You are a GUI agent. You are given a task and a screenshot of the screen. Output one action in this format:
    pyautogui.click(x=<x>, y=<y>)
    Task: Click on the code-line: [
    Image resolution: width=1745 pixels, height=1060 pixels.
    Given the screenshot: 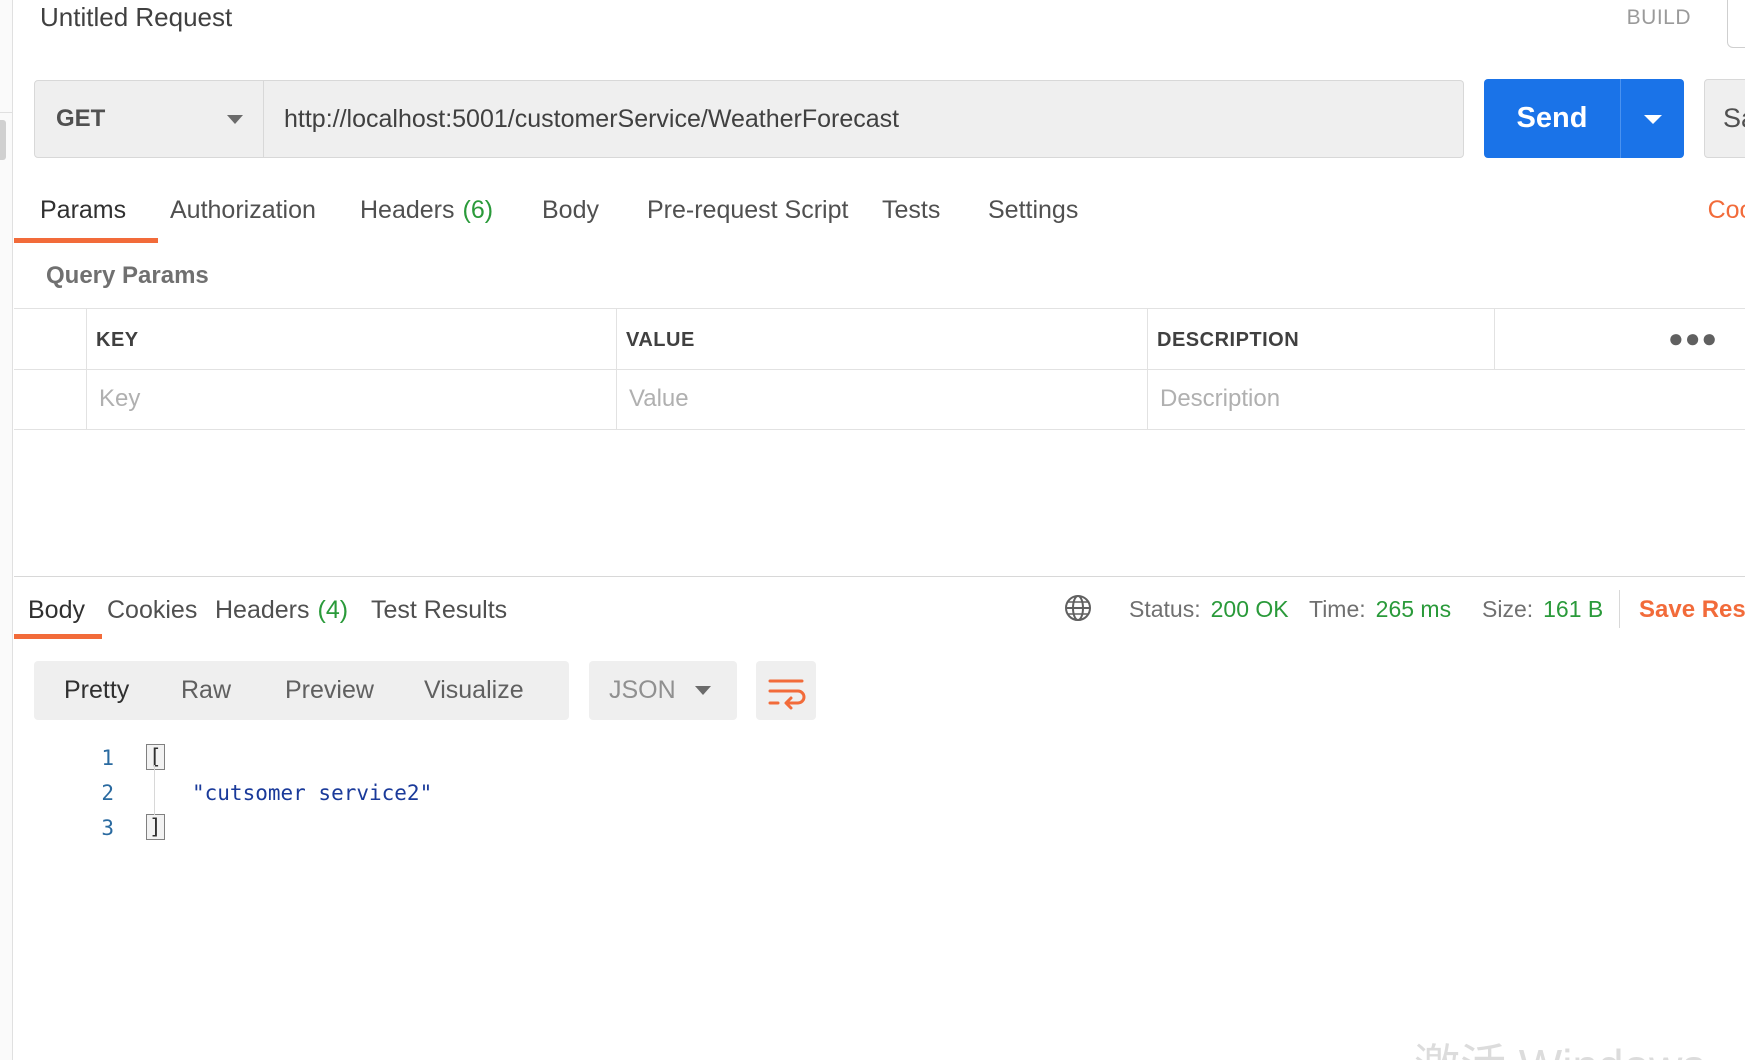 What is the action you would take?
    pyautogui.click(x=155, y=757)
    